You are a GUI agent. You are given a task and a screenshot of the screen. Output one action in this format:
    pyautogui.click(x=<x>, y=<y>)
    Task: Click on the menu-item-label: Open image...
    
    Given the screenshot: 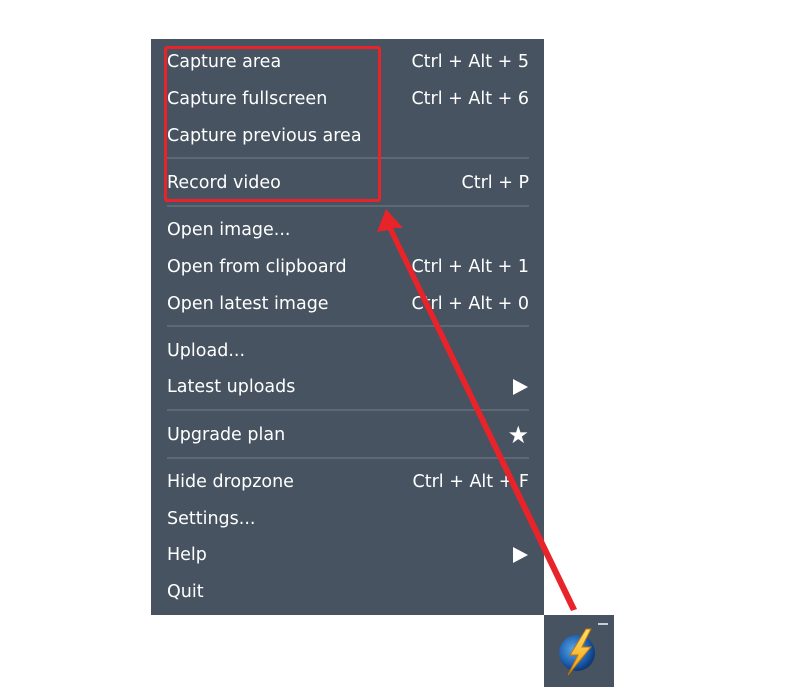 What is the action you would take?
    pyautogui.click(x=229, y=230)
    